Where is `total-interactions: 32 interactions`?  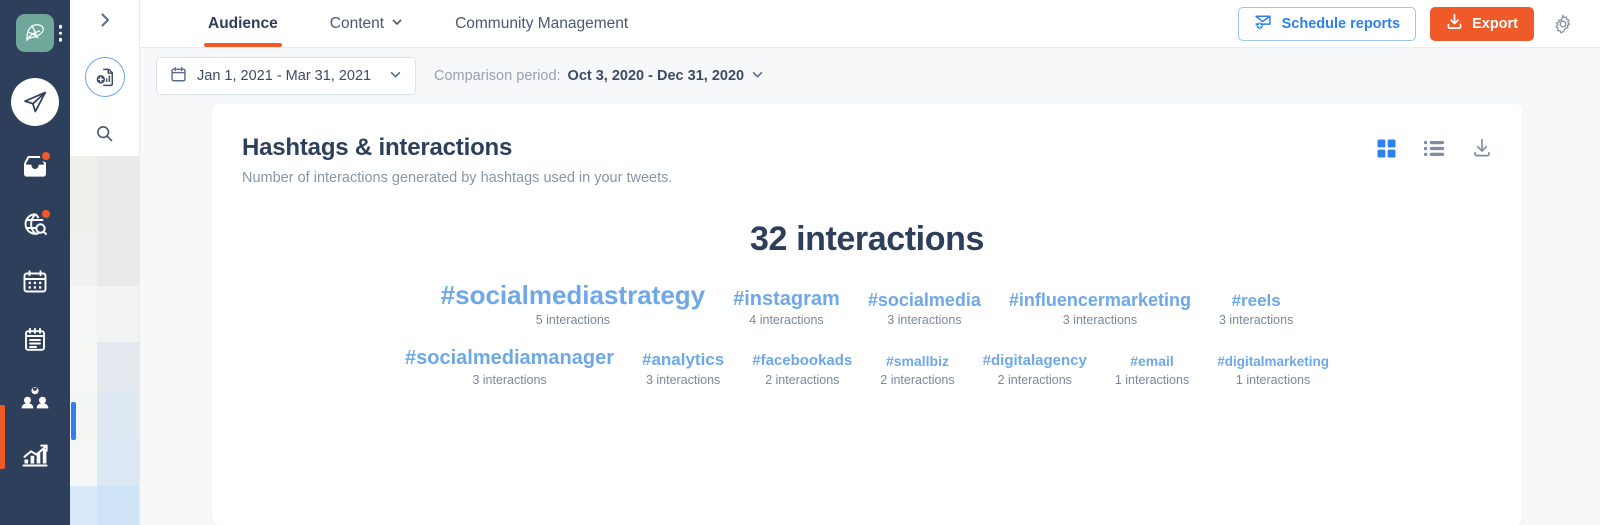
total-interactions: 32 interactions is located at coordinates (867, 239).